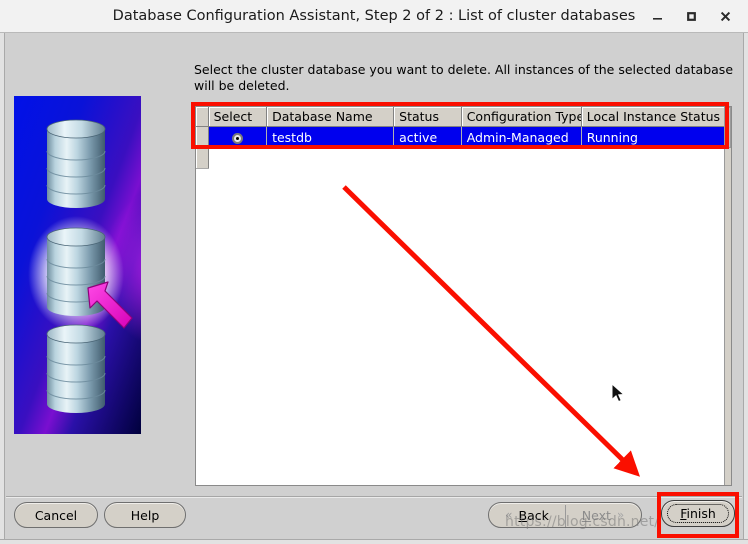  What do you see at coordinates (656, 137) in the screenshot?
I see `cell-local-instance-status: Running` at bounding box center [656, 137].